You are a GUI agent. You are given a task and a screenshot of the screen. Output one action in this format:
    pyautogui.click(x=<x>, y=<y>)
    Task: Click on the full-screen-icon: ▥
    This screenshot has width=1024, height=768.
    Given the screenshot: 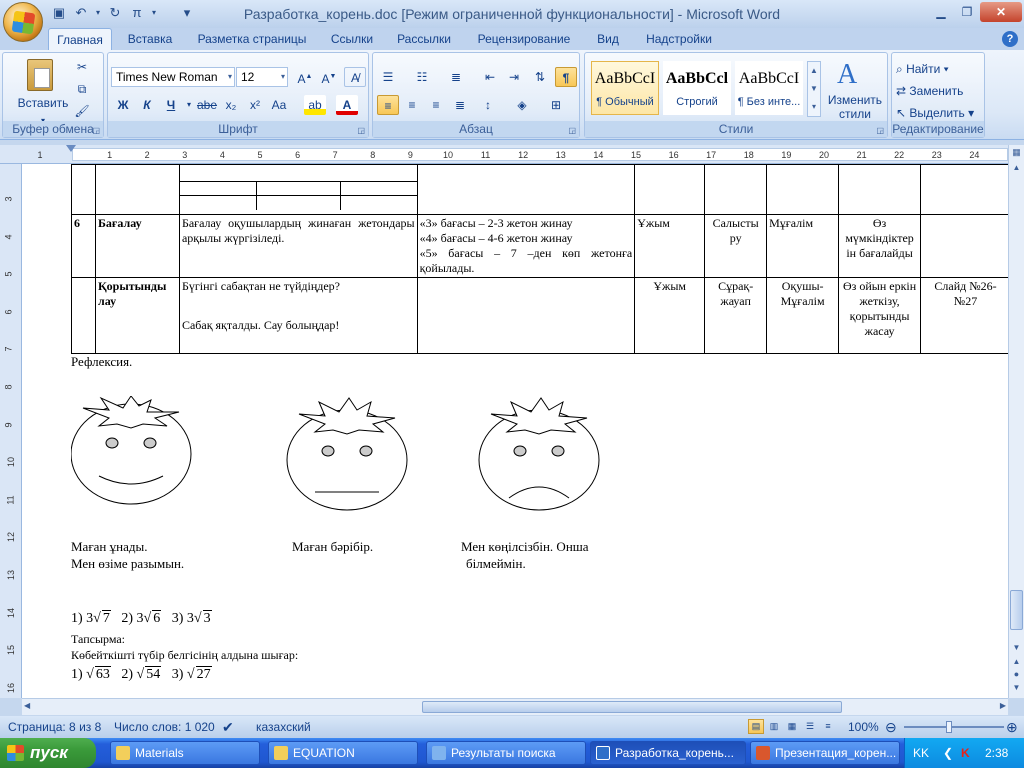 What is the action you would take?
    pyautogui.click(x=774, y=726)
    